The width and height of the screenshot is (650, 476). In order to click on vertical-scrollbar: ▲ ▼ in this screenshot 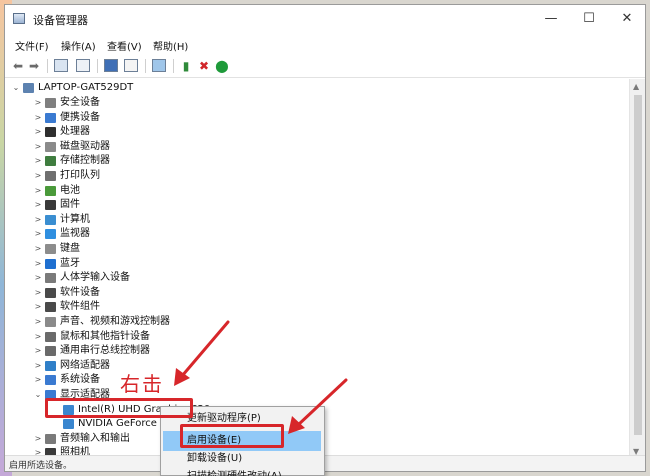, I will do `click(637, 269)`.